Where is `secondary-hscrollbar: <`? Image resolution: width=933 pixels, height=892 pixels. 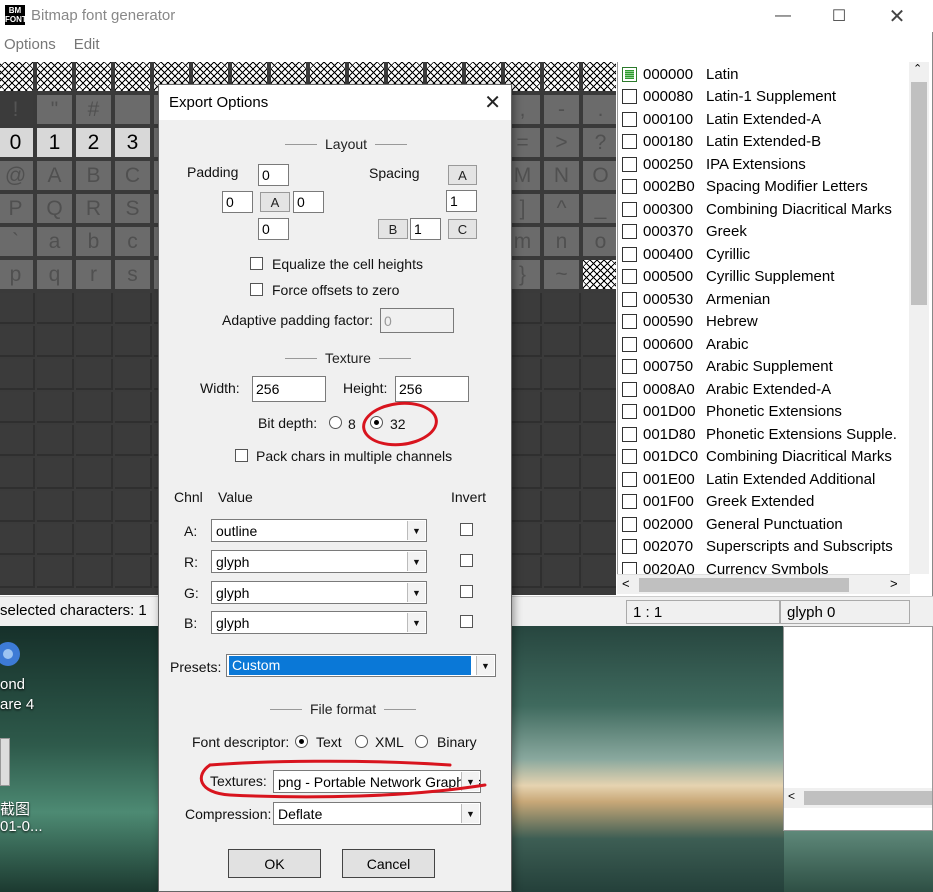 secondary-hscrollbar: < is located at coordinates (858, 798).